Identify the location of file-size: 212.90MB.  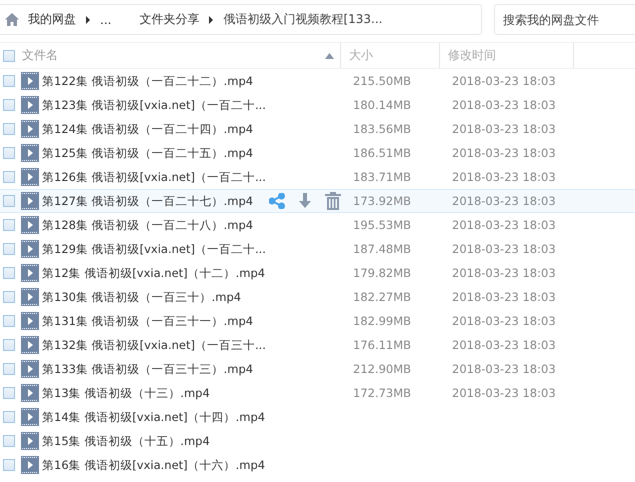
(382, 369).